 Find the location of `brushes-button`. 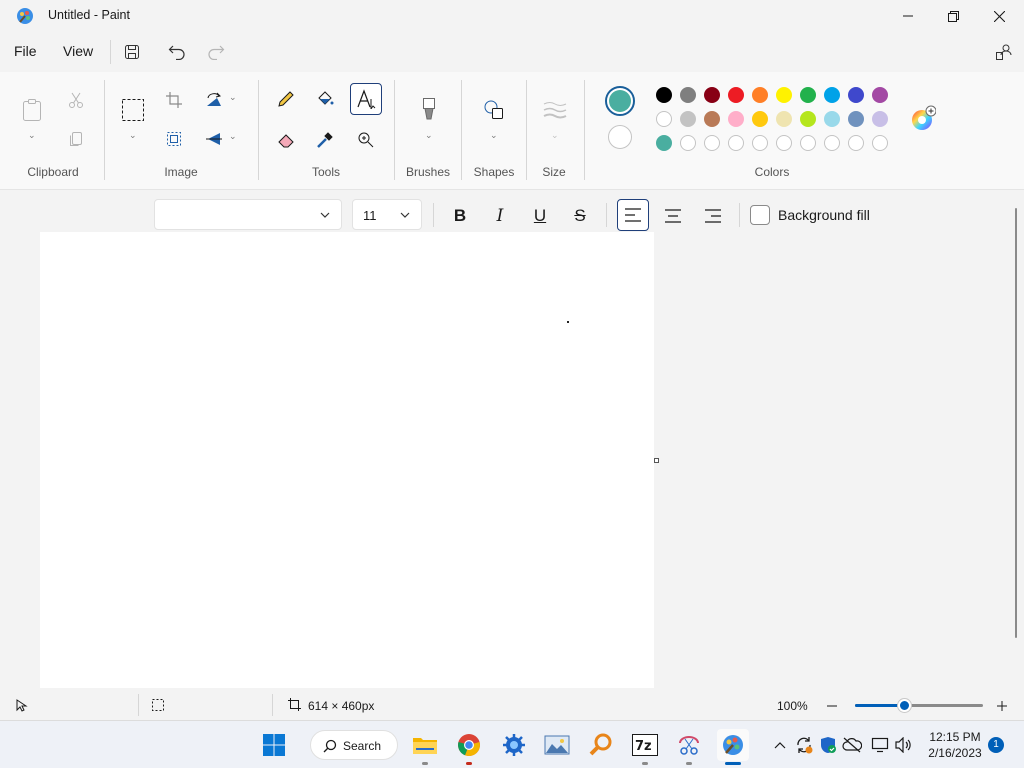

brushes-button is located at coordinates (429, 110).